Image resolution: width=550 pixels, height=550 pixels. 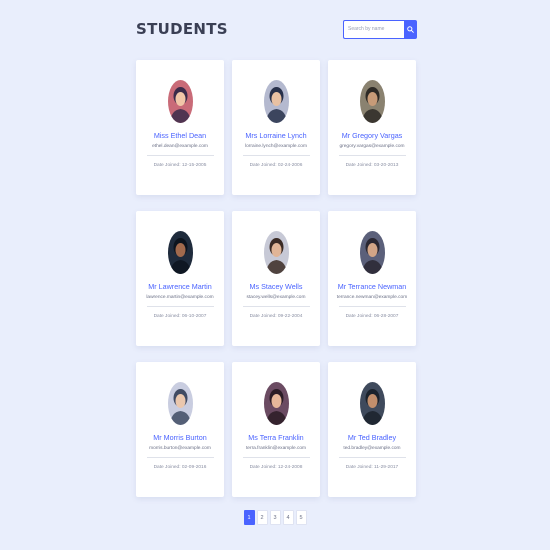 What do you see at coordinates (182, 29) in the screenshot?
I see `page-title: STUDENTS` at bounding box center [182, 29].